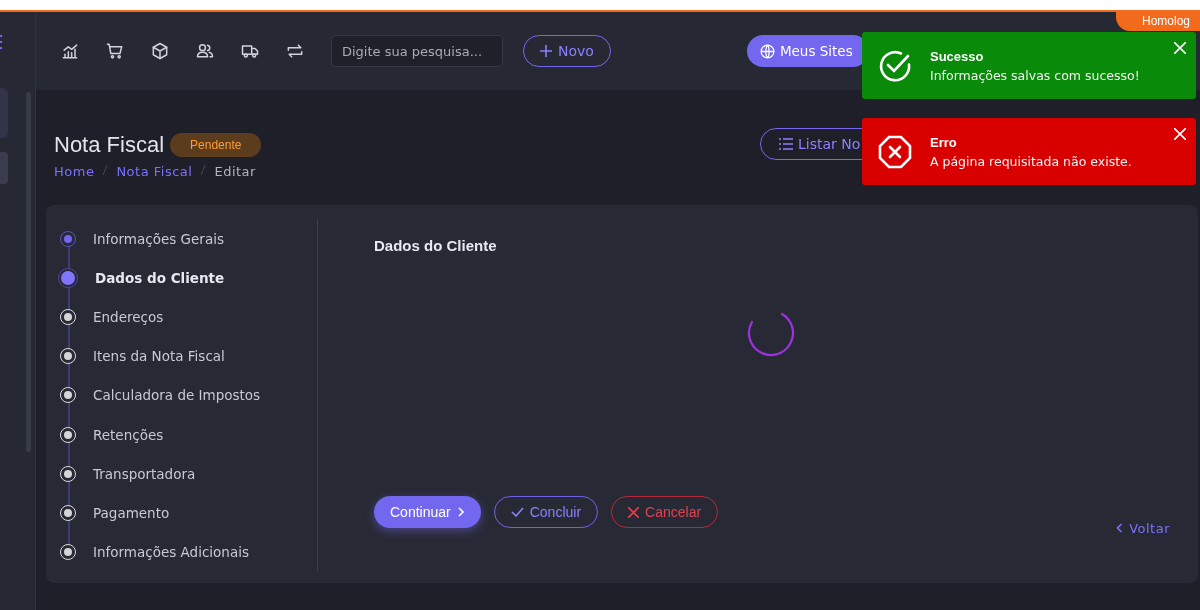  What do you see at coordinates (1035, 75) in the screenshot?
I see `toast-message: Informações salvas com sucesso!` at bounding box center [1035, 75].